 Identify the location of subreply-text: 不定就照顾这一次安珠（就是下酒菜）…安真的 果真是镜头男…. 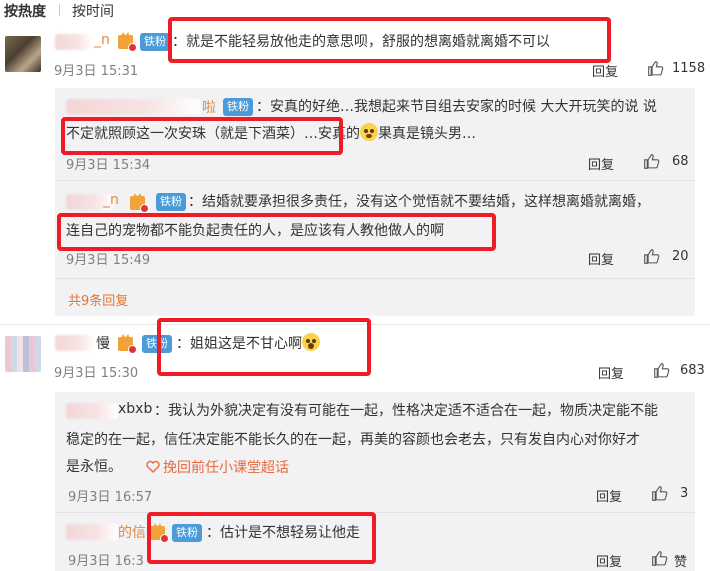
(271, 134).